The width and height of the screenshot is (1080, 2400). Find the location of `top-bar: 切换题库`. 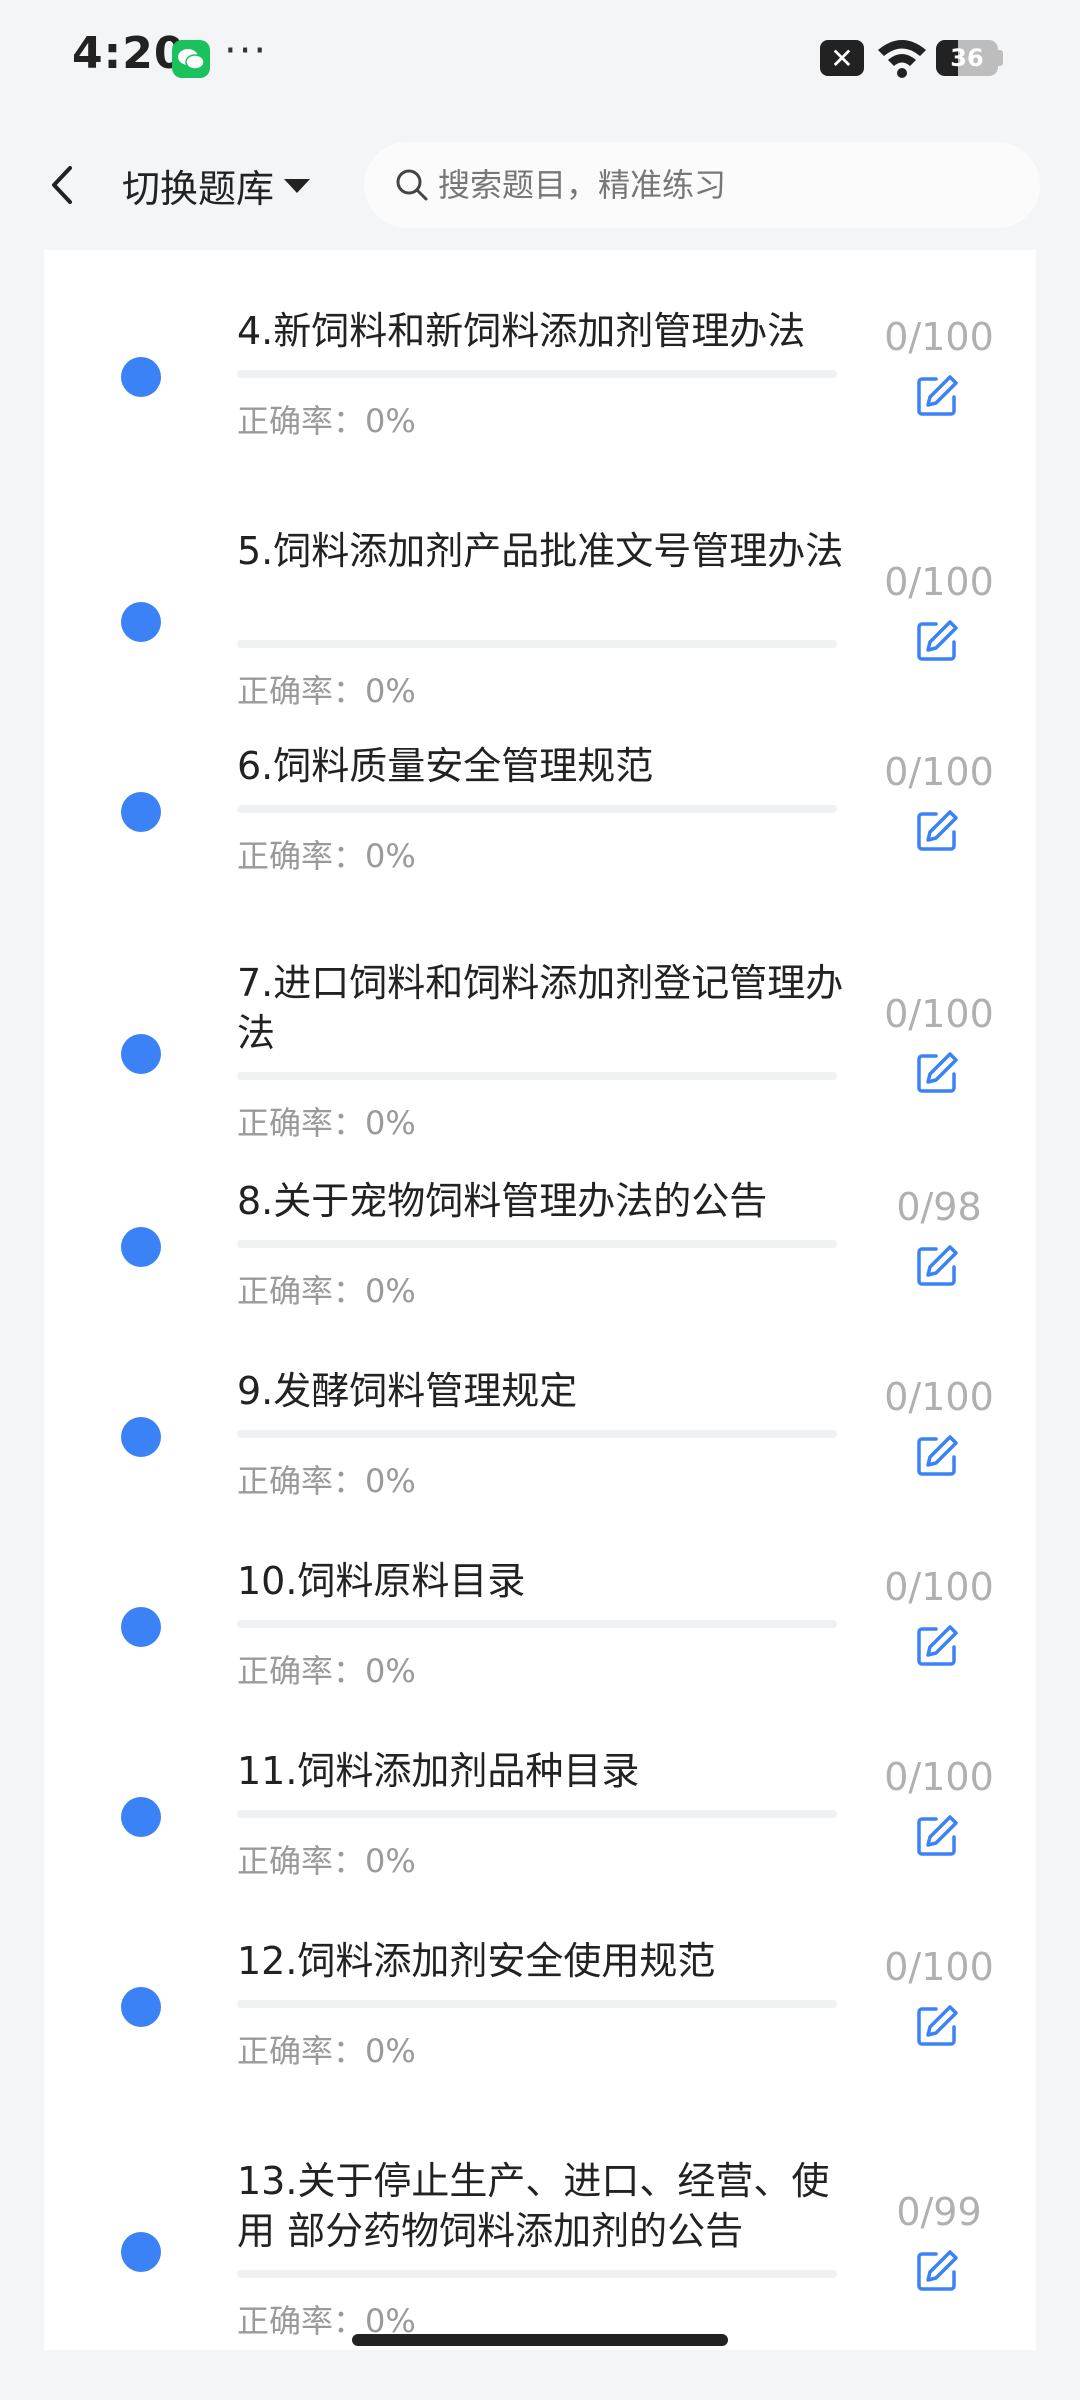

top-bar: 切换题库 is located at coordinates (540, 185).